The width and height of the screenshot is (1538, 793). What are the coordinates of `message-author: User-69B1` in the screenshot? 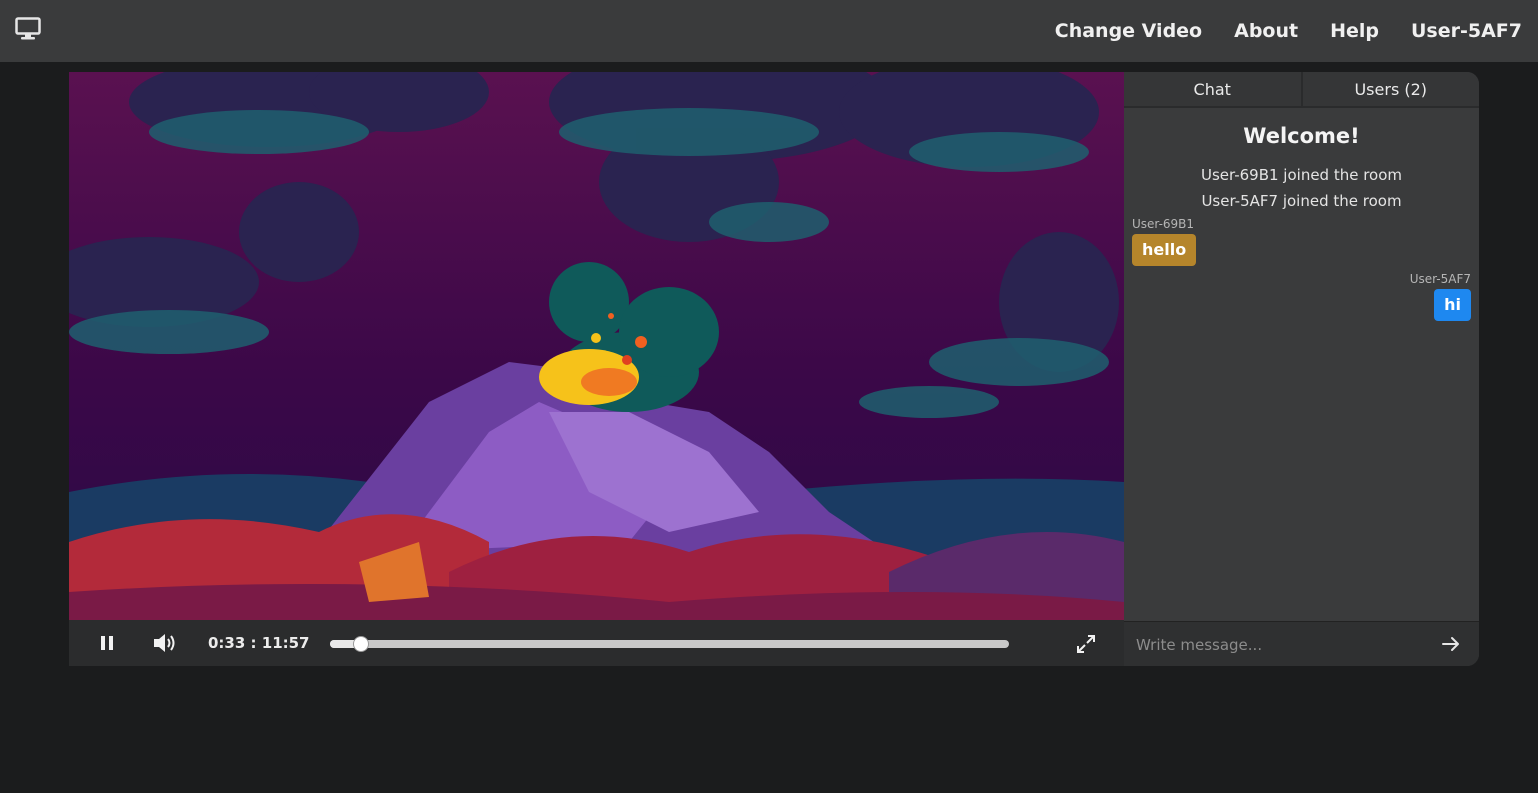 It's located at (1163, 224).